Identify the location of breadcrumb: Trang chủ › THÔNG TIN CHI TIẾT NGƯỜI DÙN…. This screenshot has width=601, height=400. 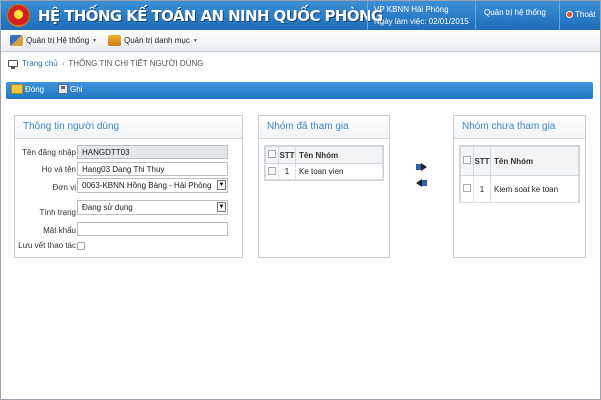
(106, 64).